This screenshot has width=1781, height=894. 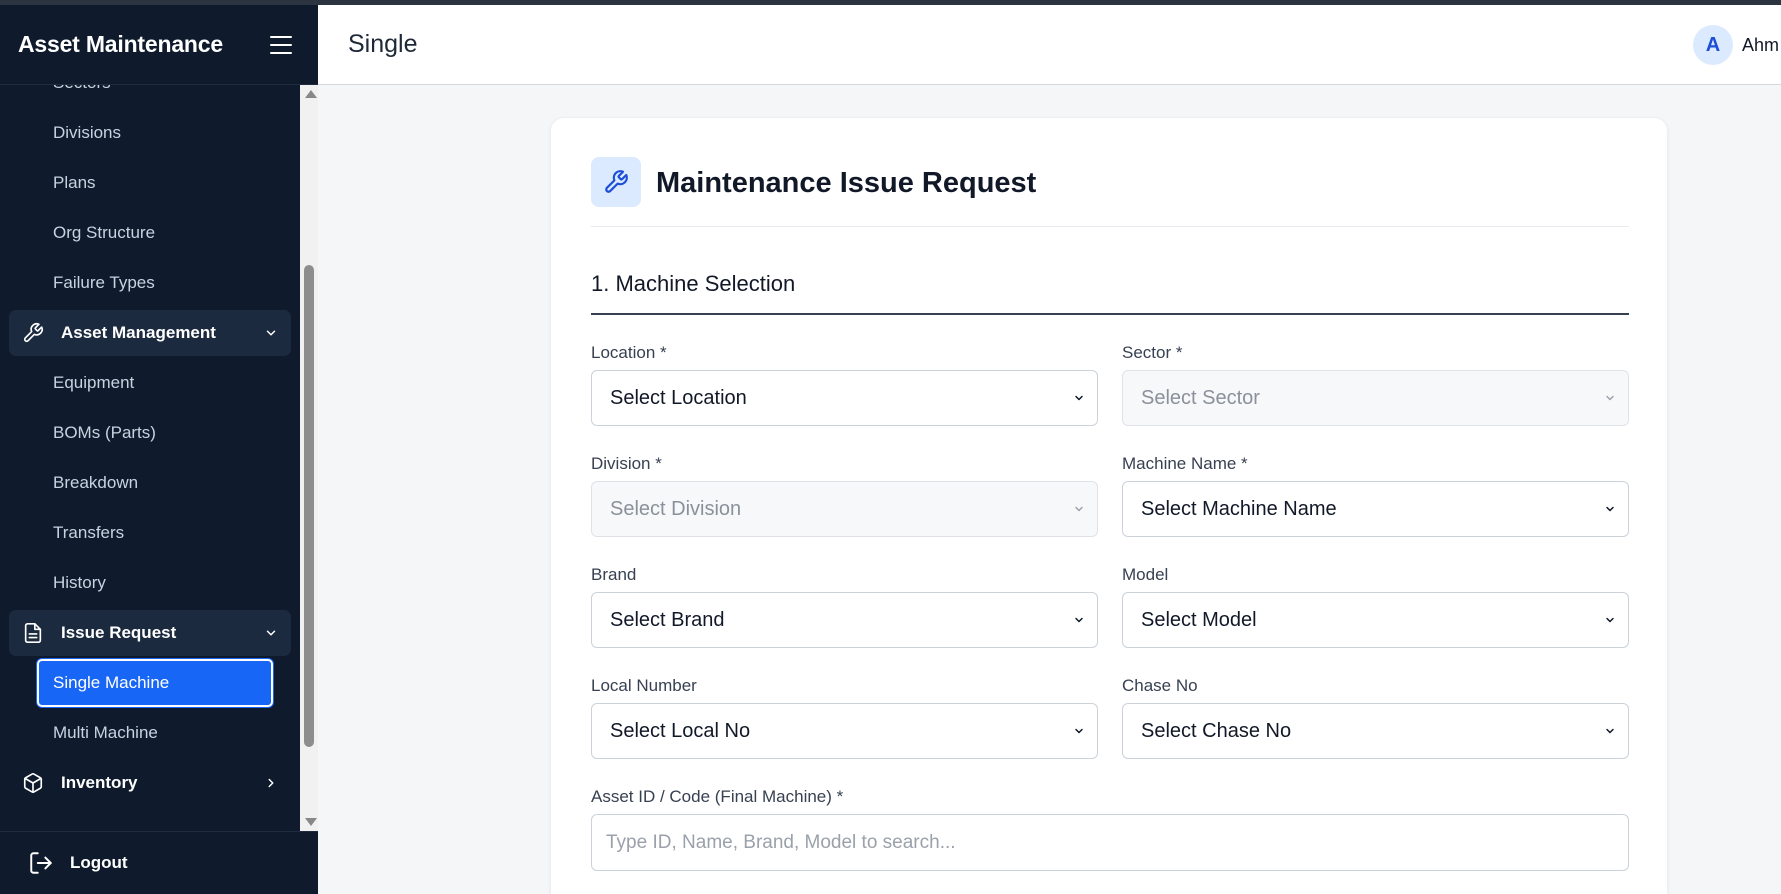 What do you see at coordinates (309, 506) in the screenshot?
I see `scrollbar-thumb` at bounding box center [309, 506].